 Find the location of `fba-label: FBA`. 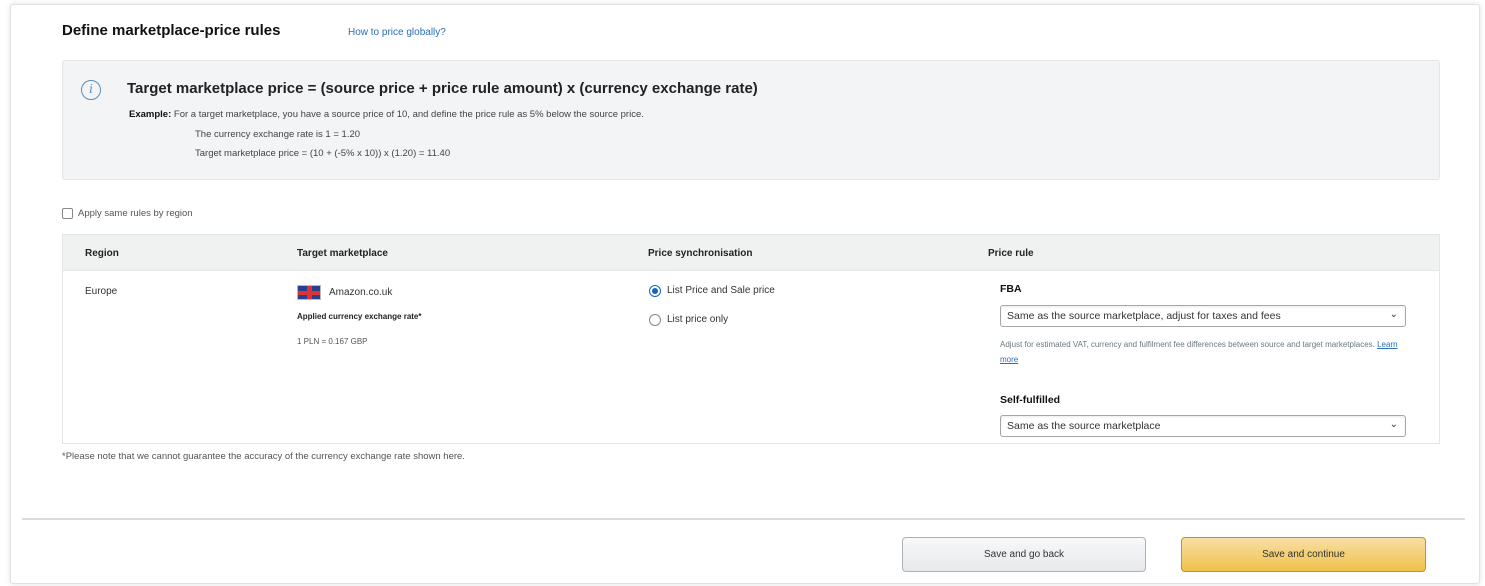

fba-label: FBA is located at coordinates (1011, 289).